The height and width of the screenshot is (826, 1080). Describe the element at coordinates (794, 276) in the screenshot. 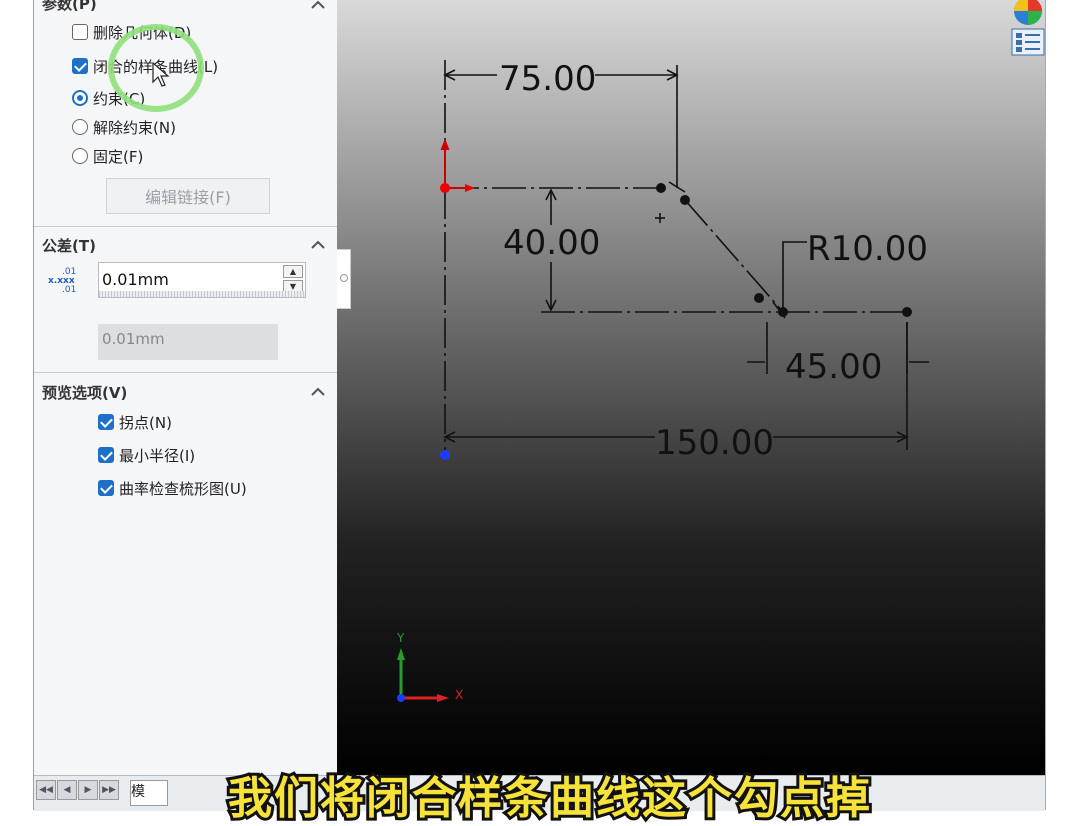

I see `r10-leader` at that location.